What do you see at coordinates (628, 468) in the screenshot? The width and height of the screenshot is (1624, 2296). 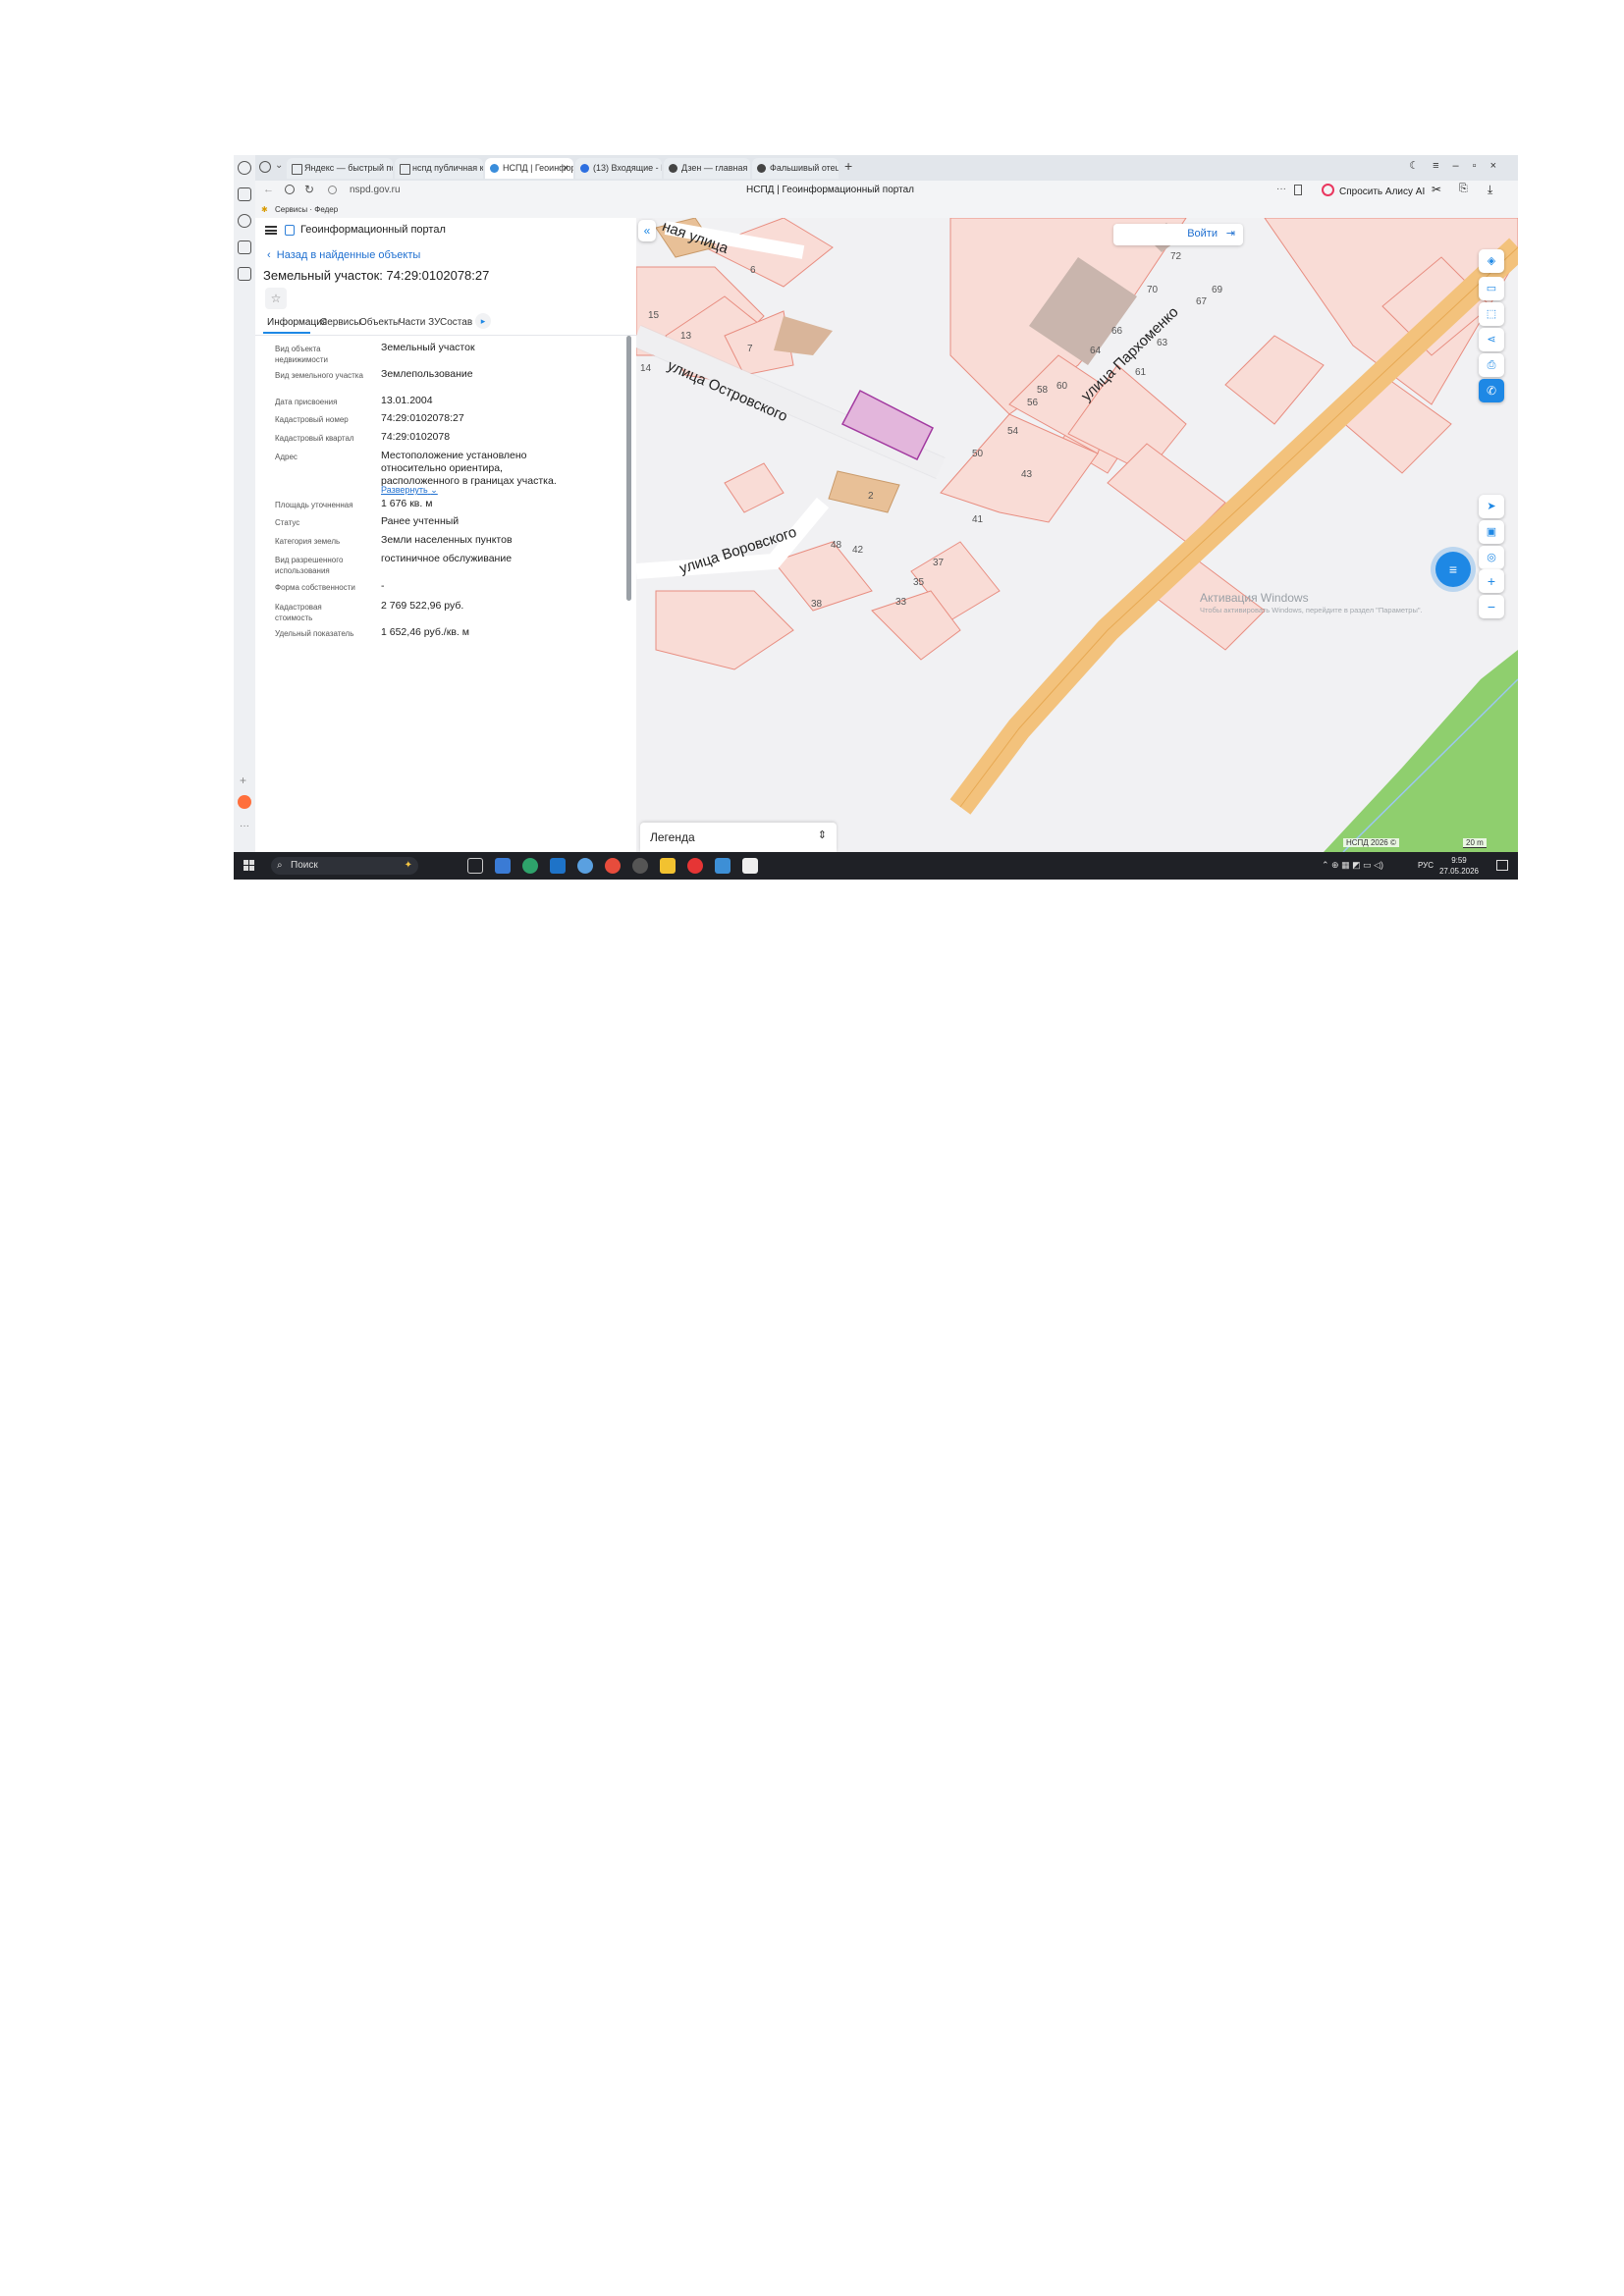 I see `panel-scrollbar` at bounding box center [628, 468].